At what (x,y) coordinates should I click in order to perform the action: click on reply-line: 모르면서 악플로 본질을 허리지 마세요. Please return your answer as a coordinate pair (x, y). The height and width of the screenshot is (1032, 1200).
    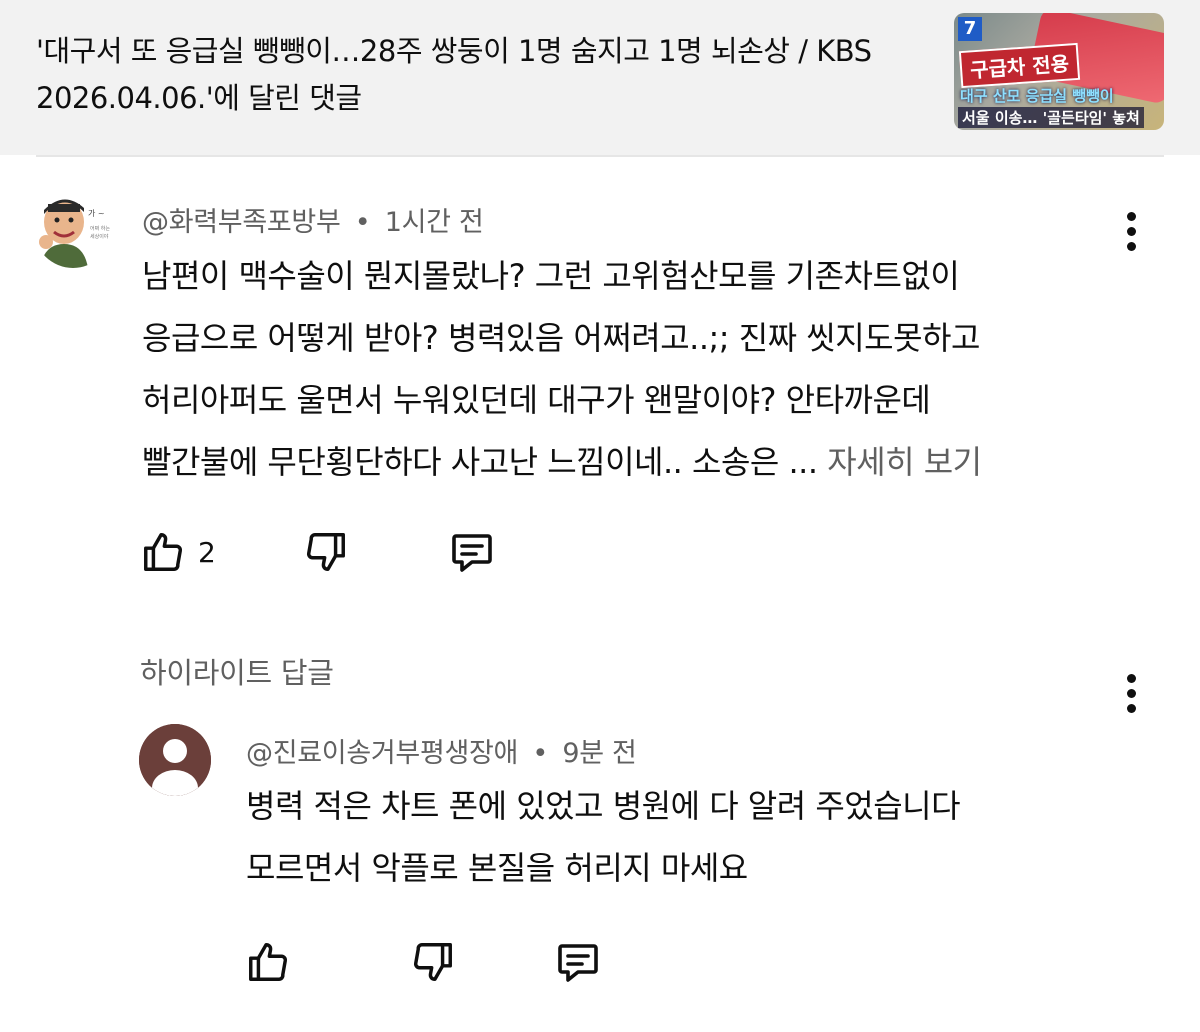
    Looking at the image, I should click on (497, 868).